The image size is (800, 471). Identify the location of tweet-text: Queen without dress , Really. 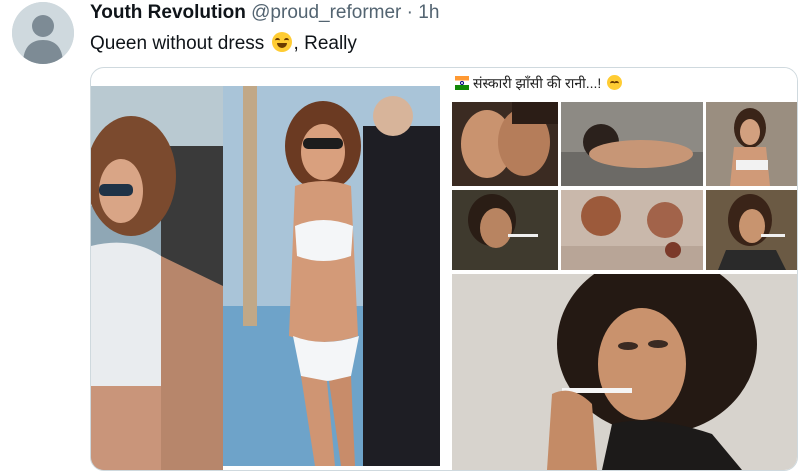
(223, 43).